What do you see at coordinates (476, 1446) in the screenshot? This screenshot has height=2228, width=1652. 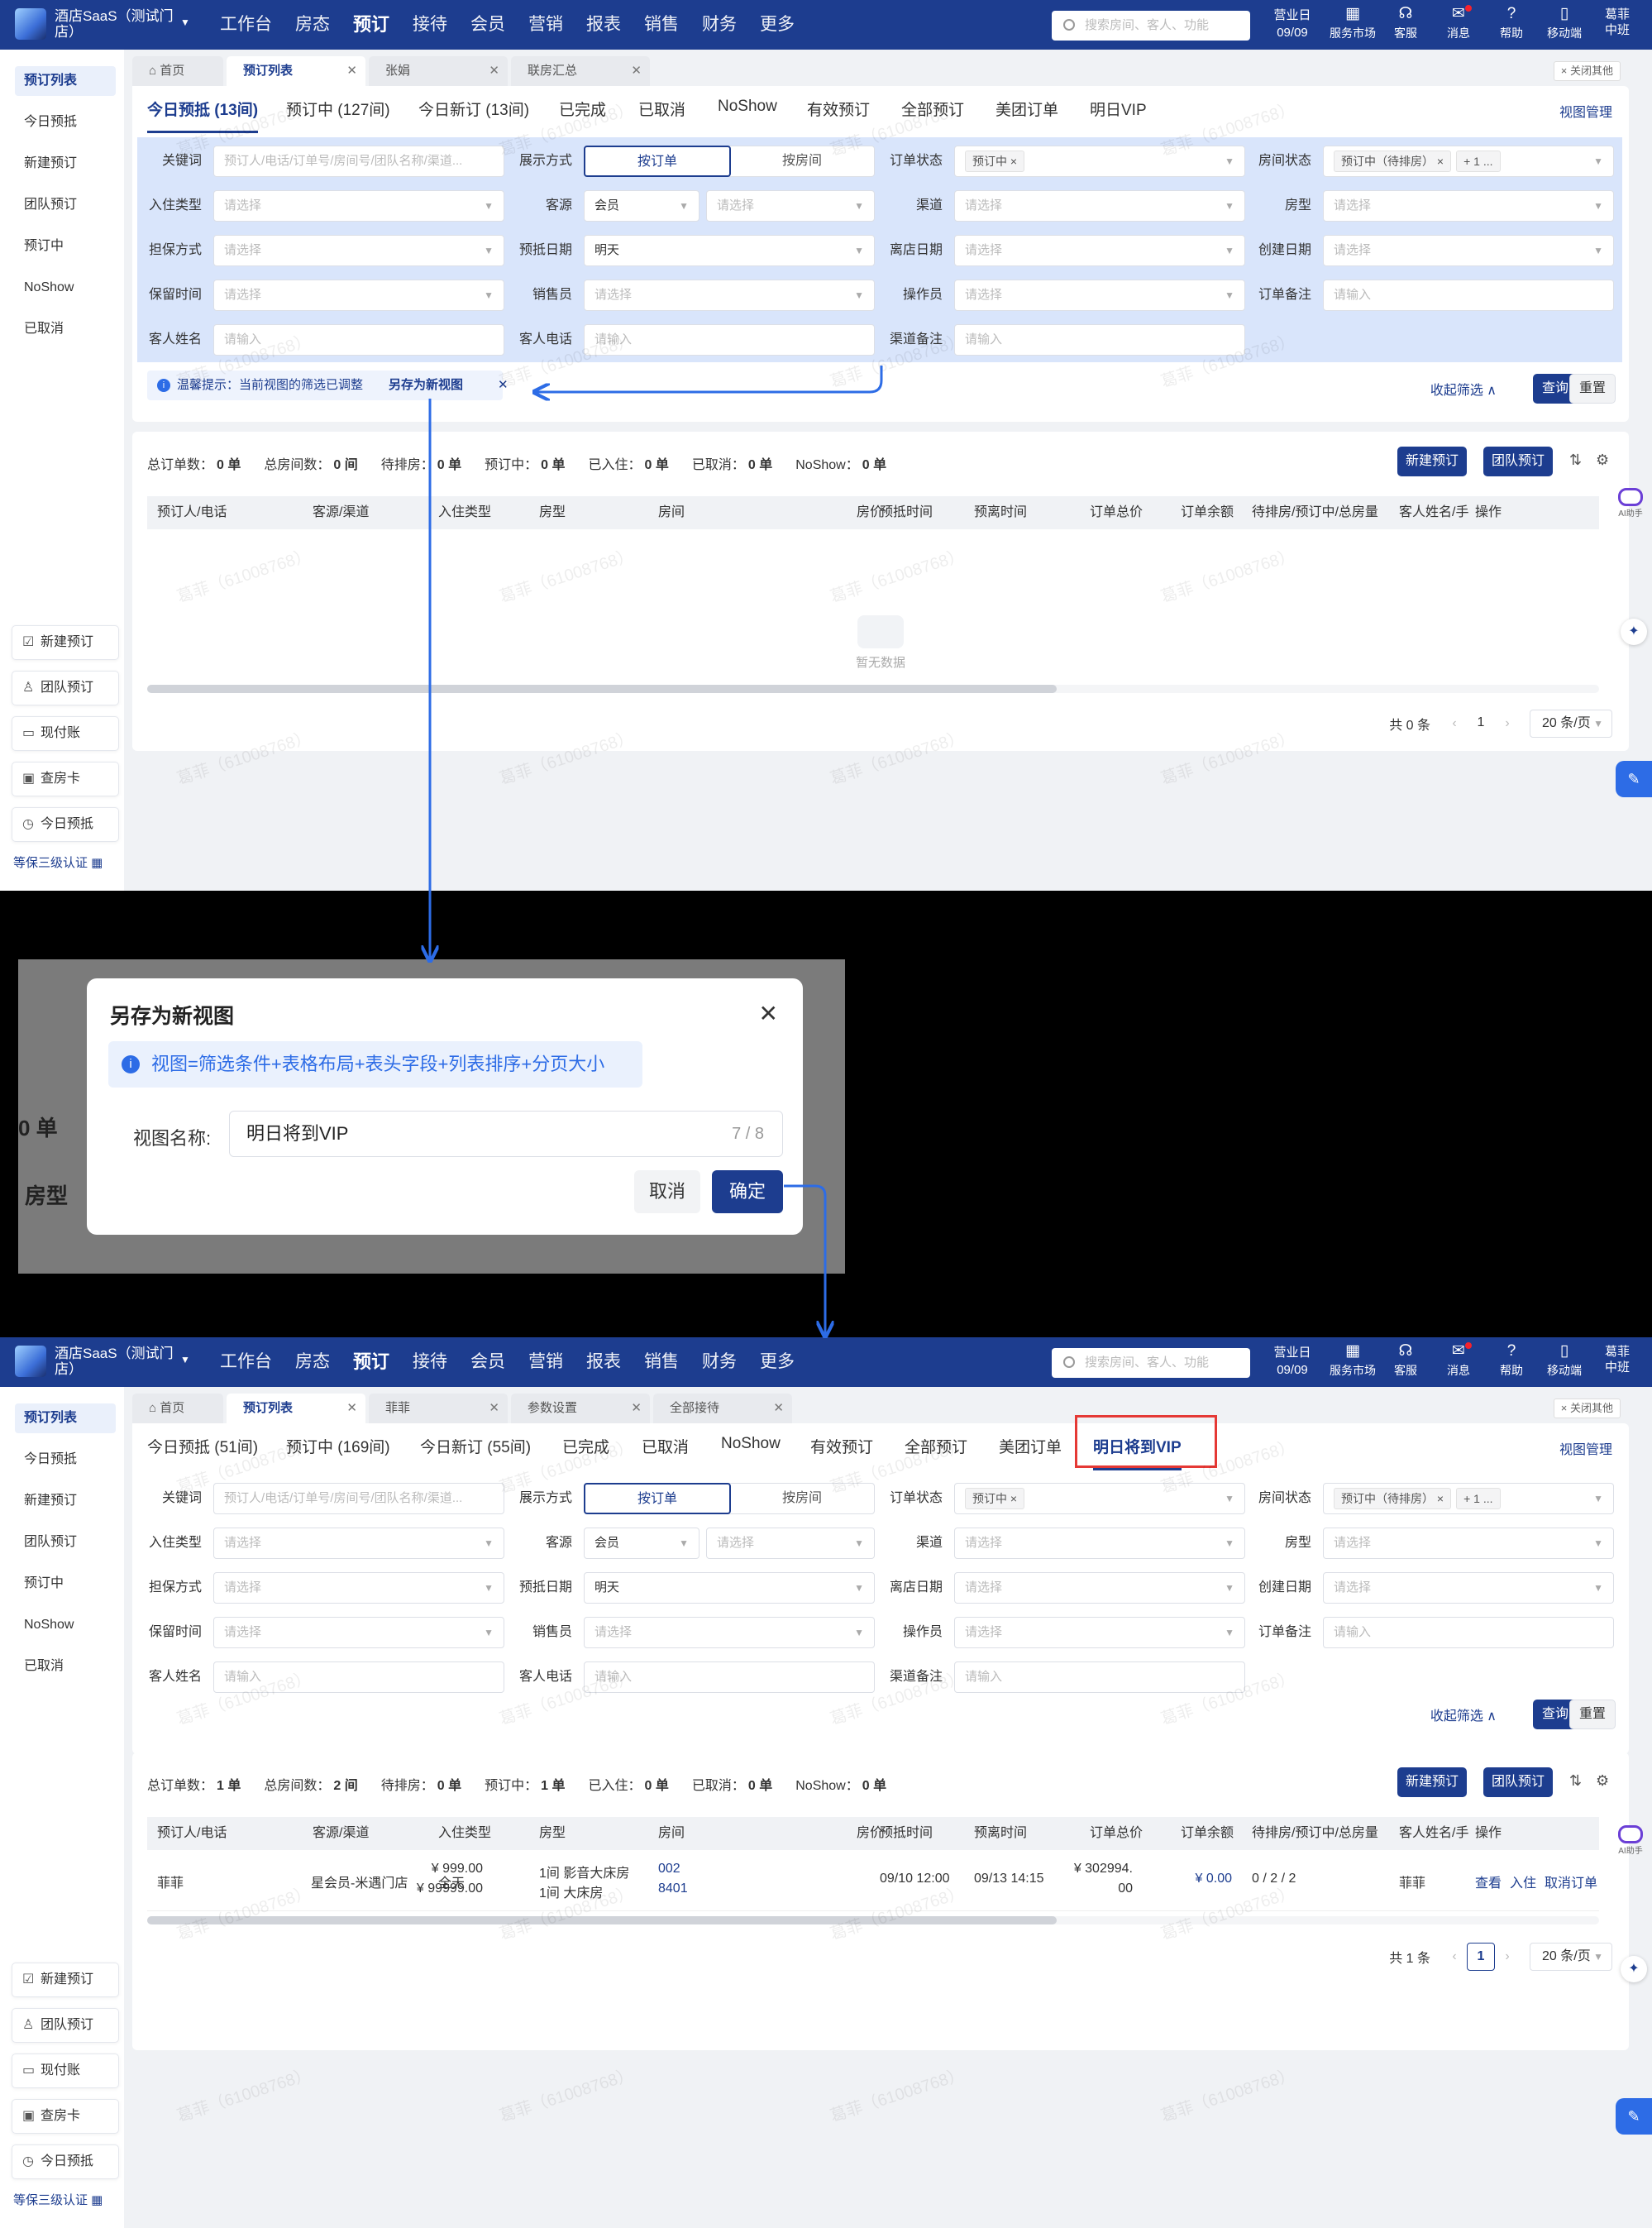 I see `view-tab-today-new: 今日新订 (55间)` at bounding box center [476, 1446].